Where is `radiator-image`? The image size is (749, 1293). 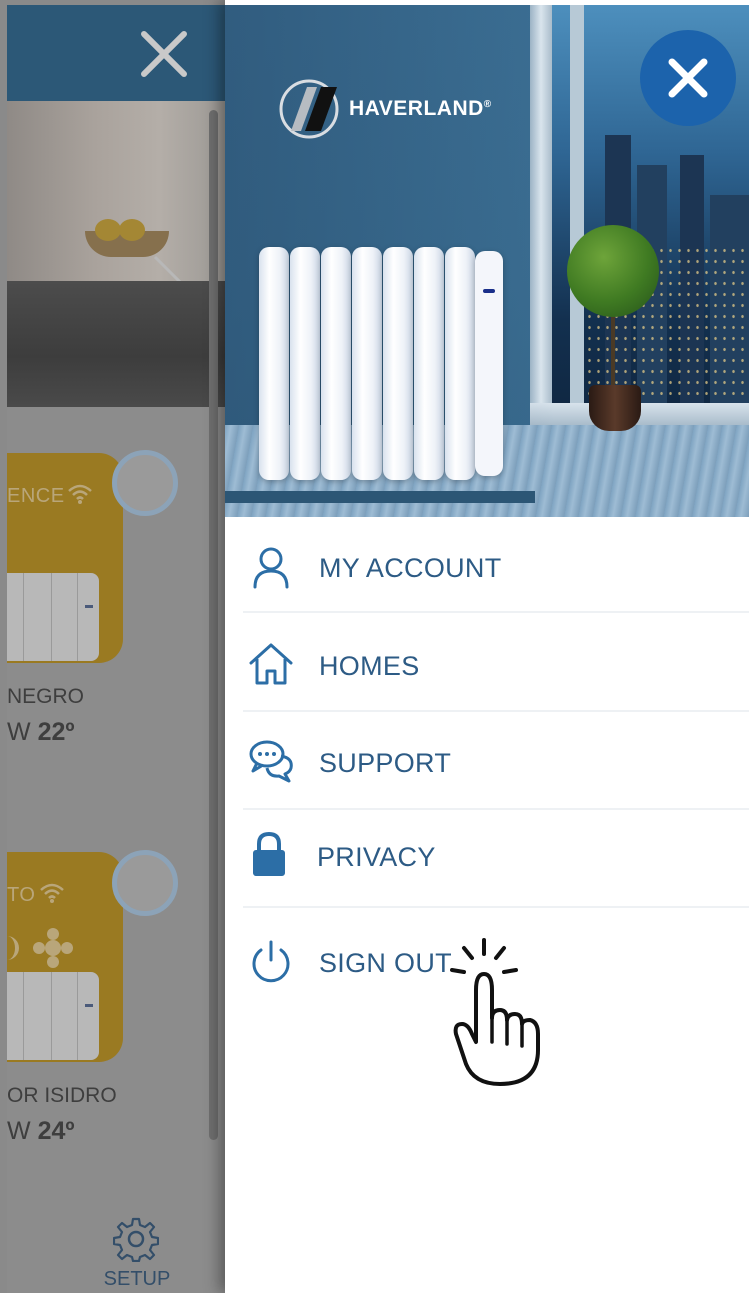 radiator-image is located at coordinates (381, 363).